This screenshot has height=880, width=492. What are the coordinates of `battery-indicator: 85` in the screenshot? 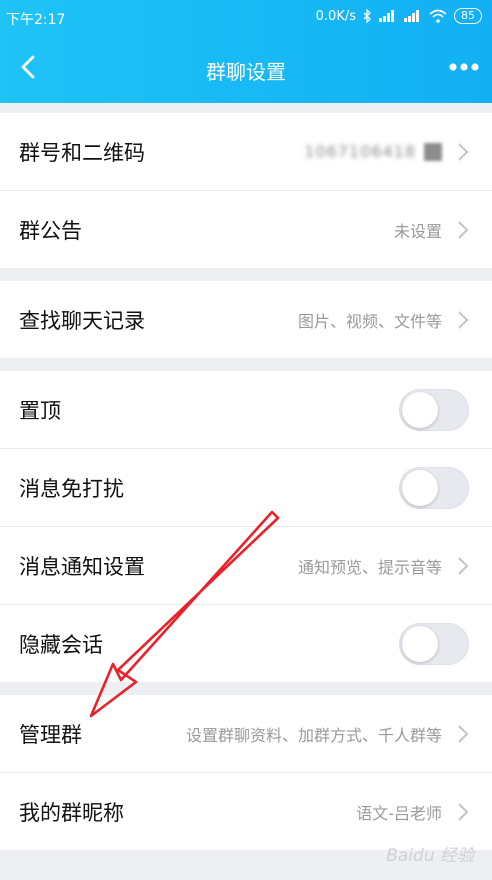 It's located at (468, 16).